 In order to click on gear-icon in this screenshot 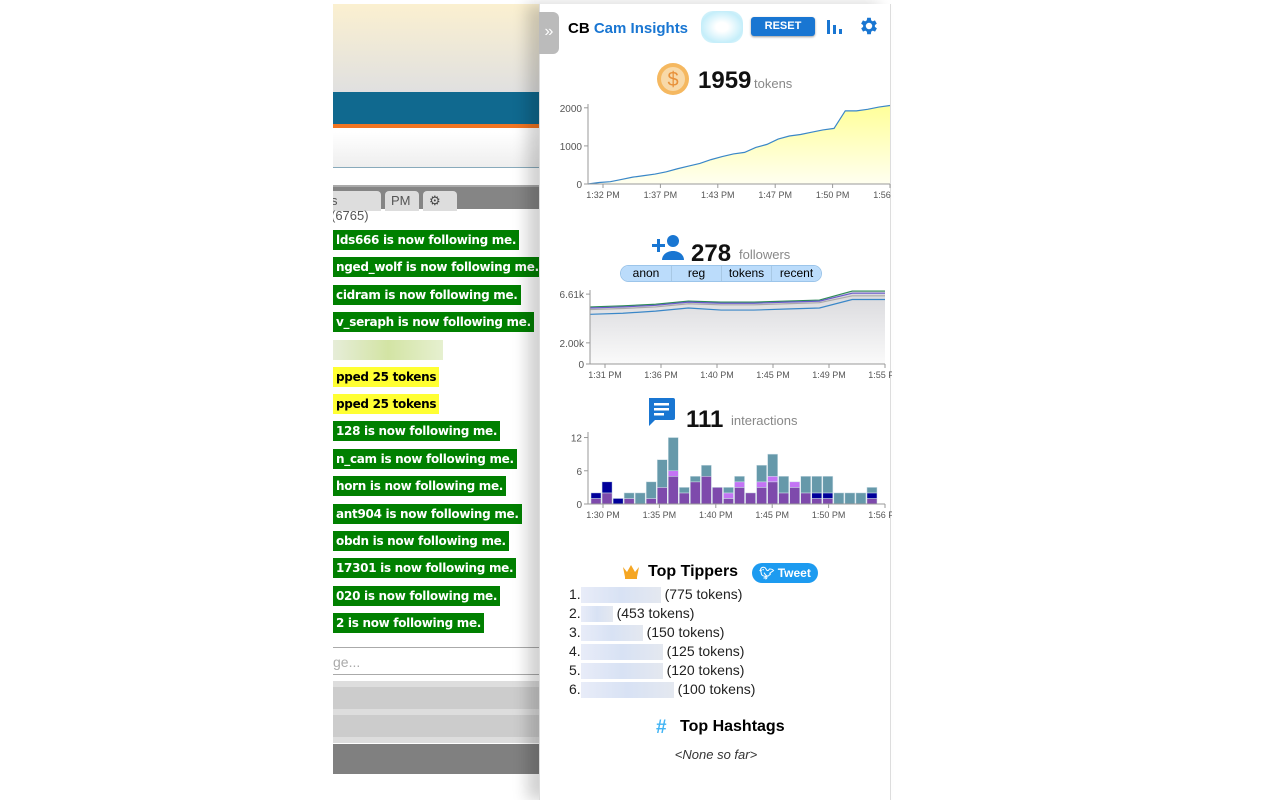, I will do `click(869, 26)`.